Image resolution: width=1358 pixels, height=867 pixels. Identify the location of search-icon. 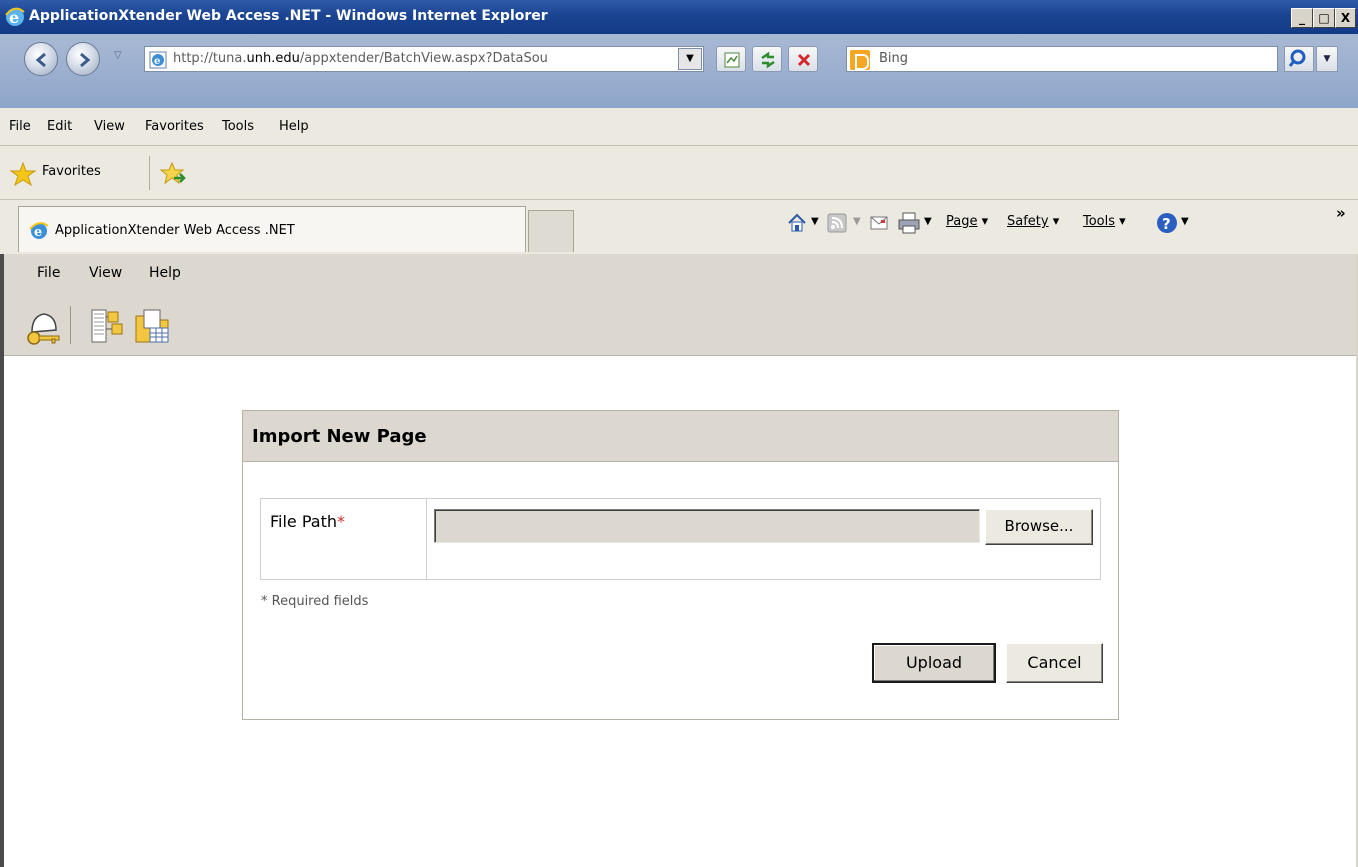
(1297, 58).